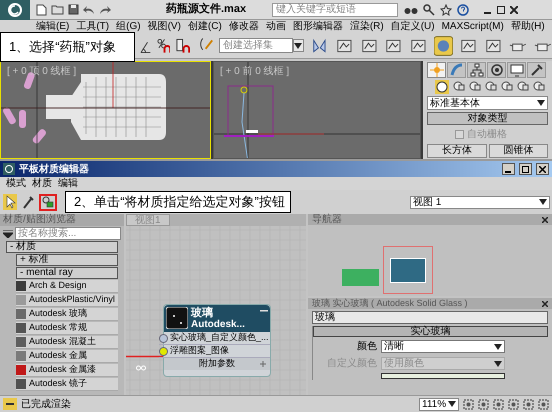 The image size is (552, 412). What do you see at coordinates (430, 331) in the screenshot?
I see `rollout-header: 实心玻璃` at bounding box center [430, 331].